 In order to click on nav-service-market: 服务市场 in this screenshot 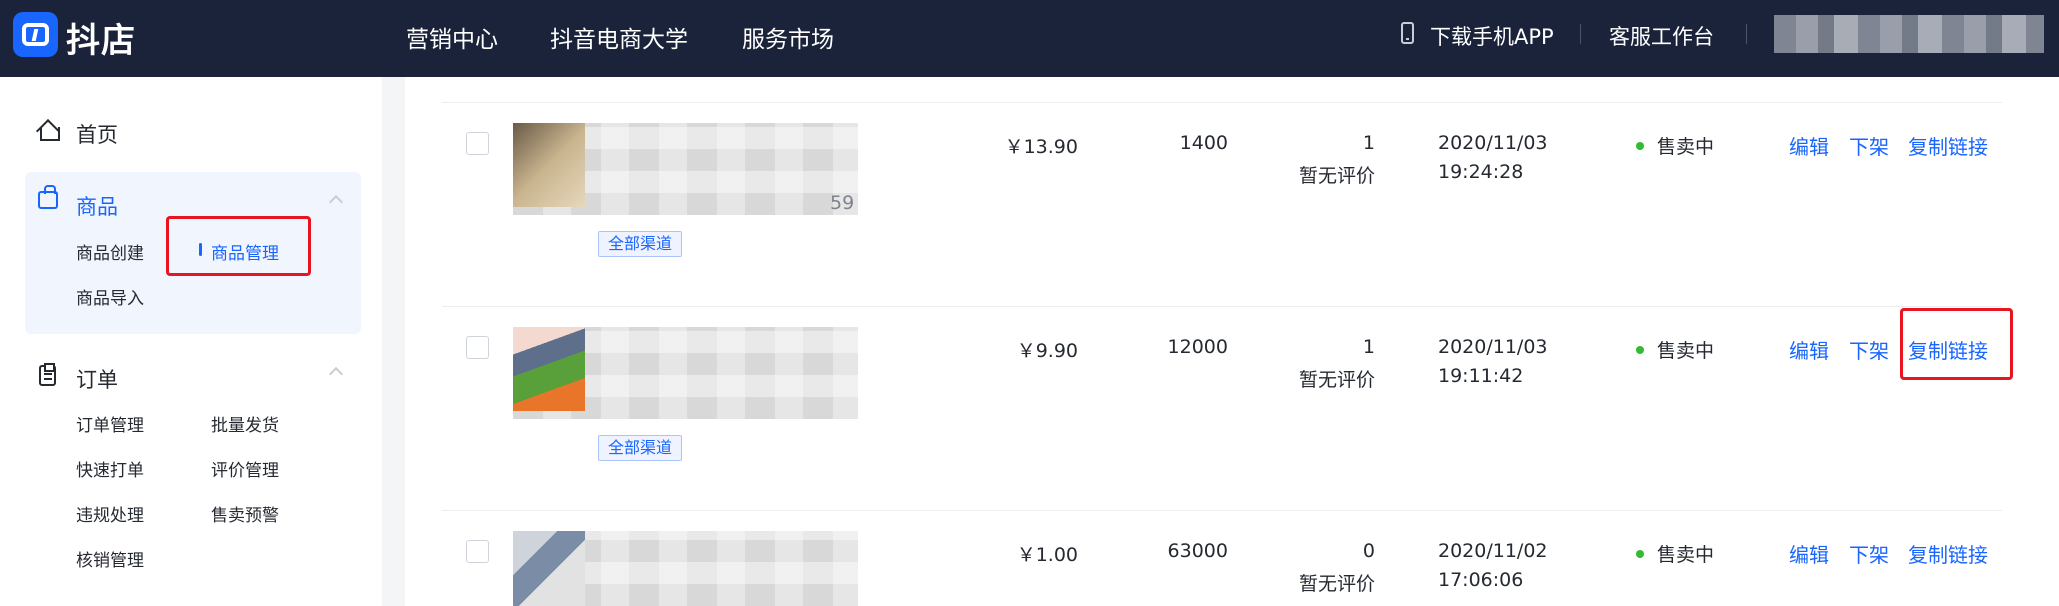, I will do `click(788, 37)`.